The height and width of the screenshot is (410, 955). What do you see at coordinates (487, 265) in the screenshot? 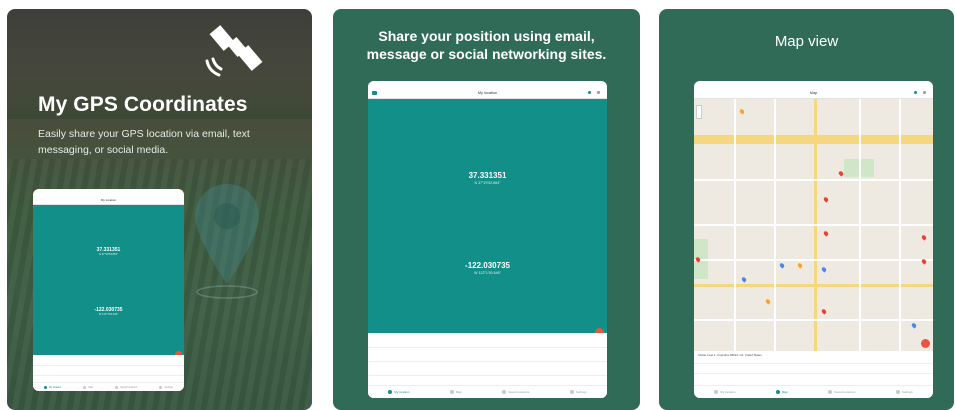
I see `longitude-value: -122.030735` at bounding box center [487, 265].